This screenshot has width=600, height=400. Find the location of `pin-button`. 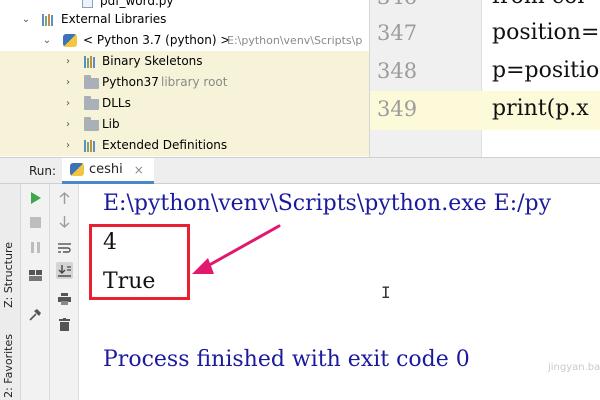

pin-button is located at coordinates (35, 314).